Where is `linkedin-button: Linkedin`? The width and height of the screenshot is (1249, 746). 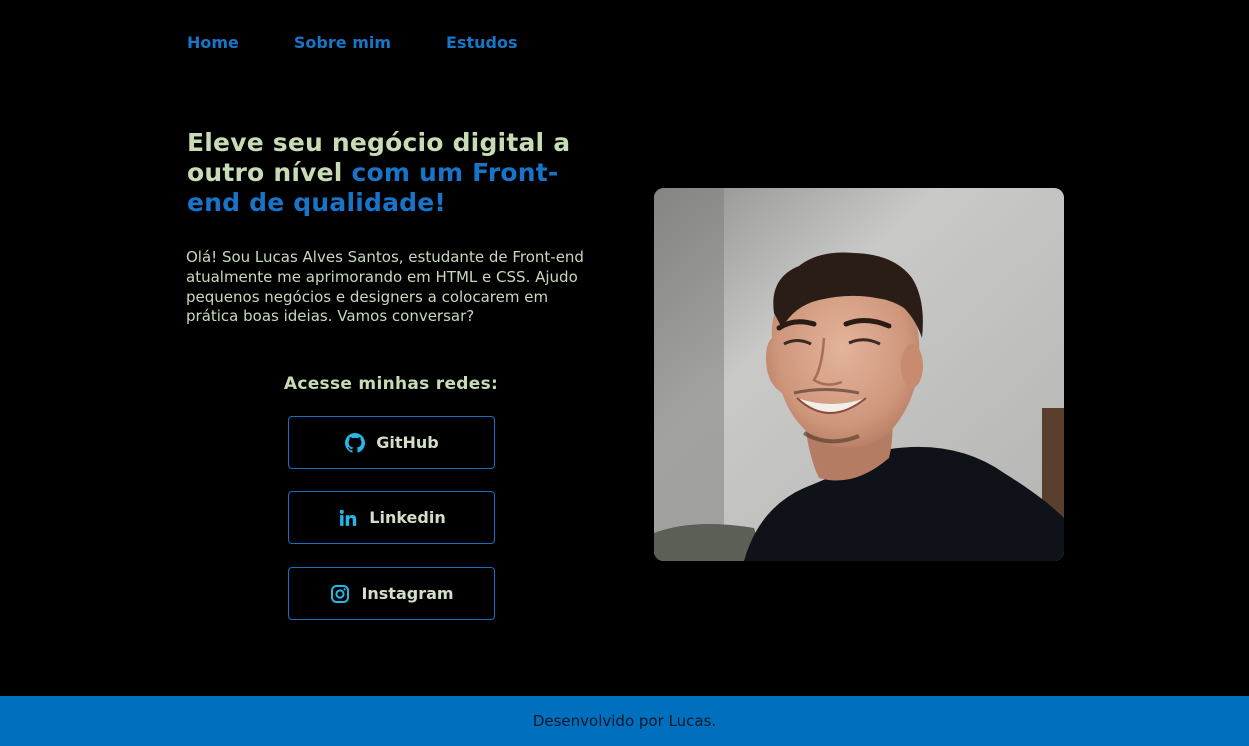 linkedin-button: Linkedin is located at coordinates (391, 517).